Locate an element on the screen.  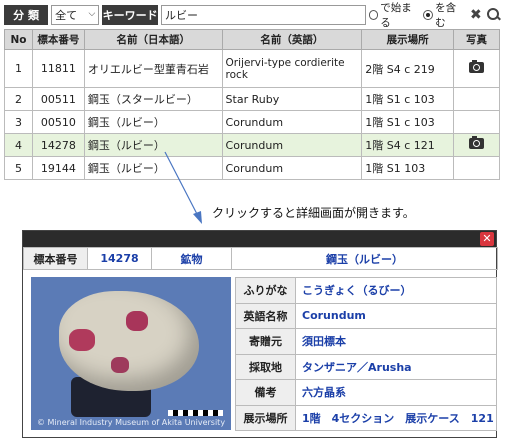
col-header-no: No is located at coordinates (18, 39).